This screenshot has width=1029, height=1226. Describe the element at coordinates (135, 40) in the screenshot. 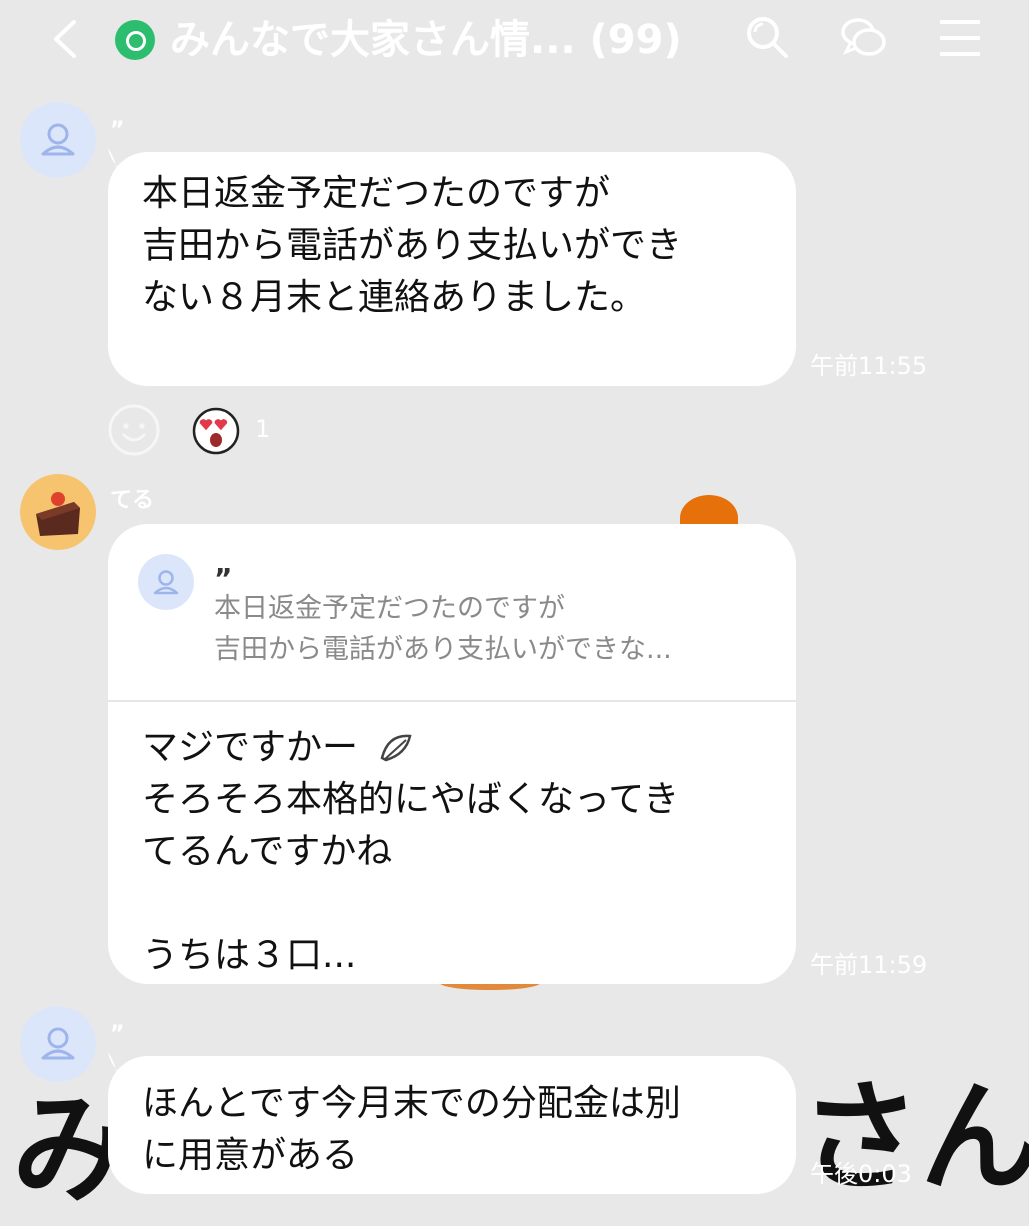

I see `group-icon` at that location.